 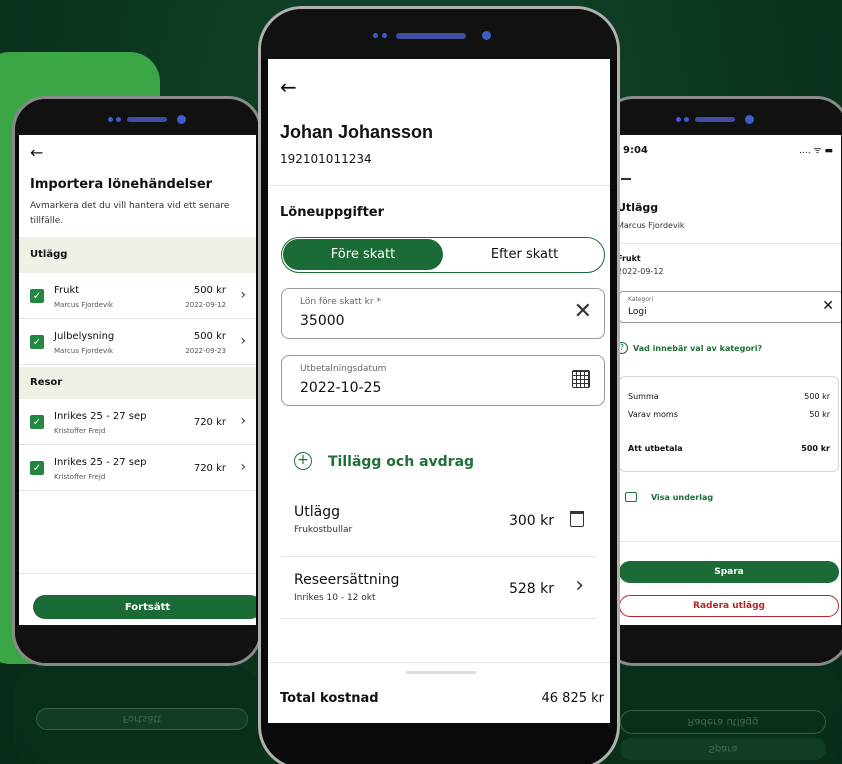 I want to click on item-amount: 300 kr, so click(x=531, y=521).